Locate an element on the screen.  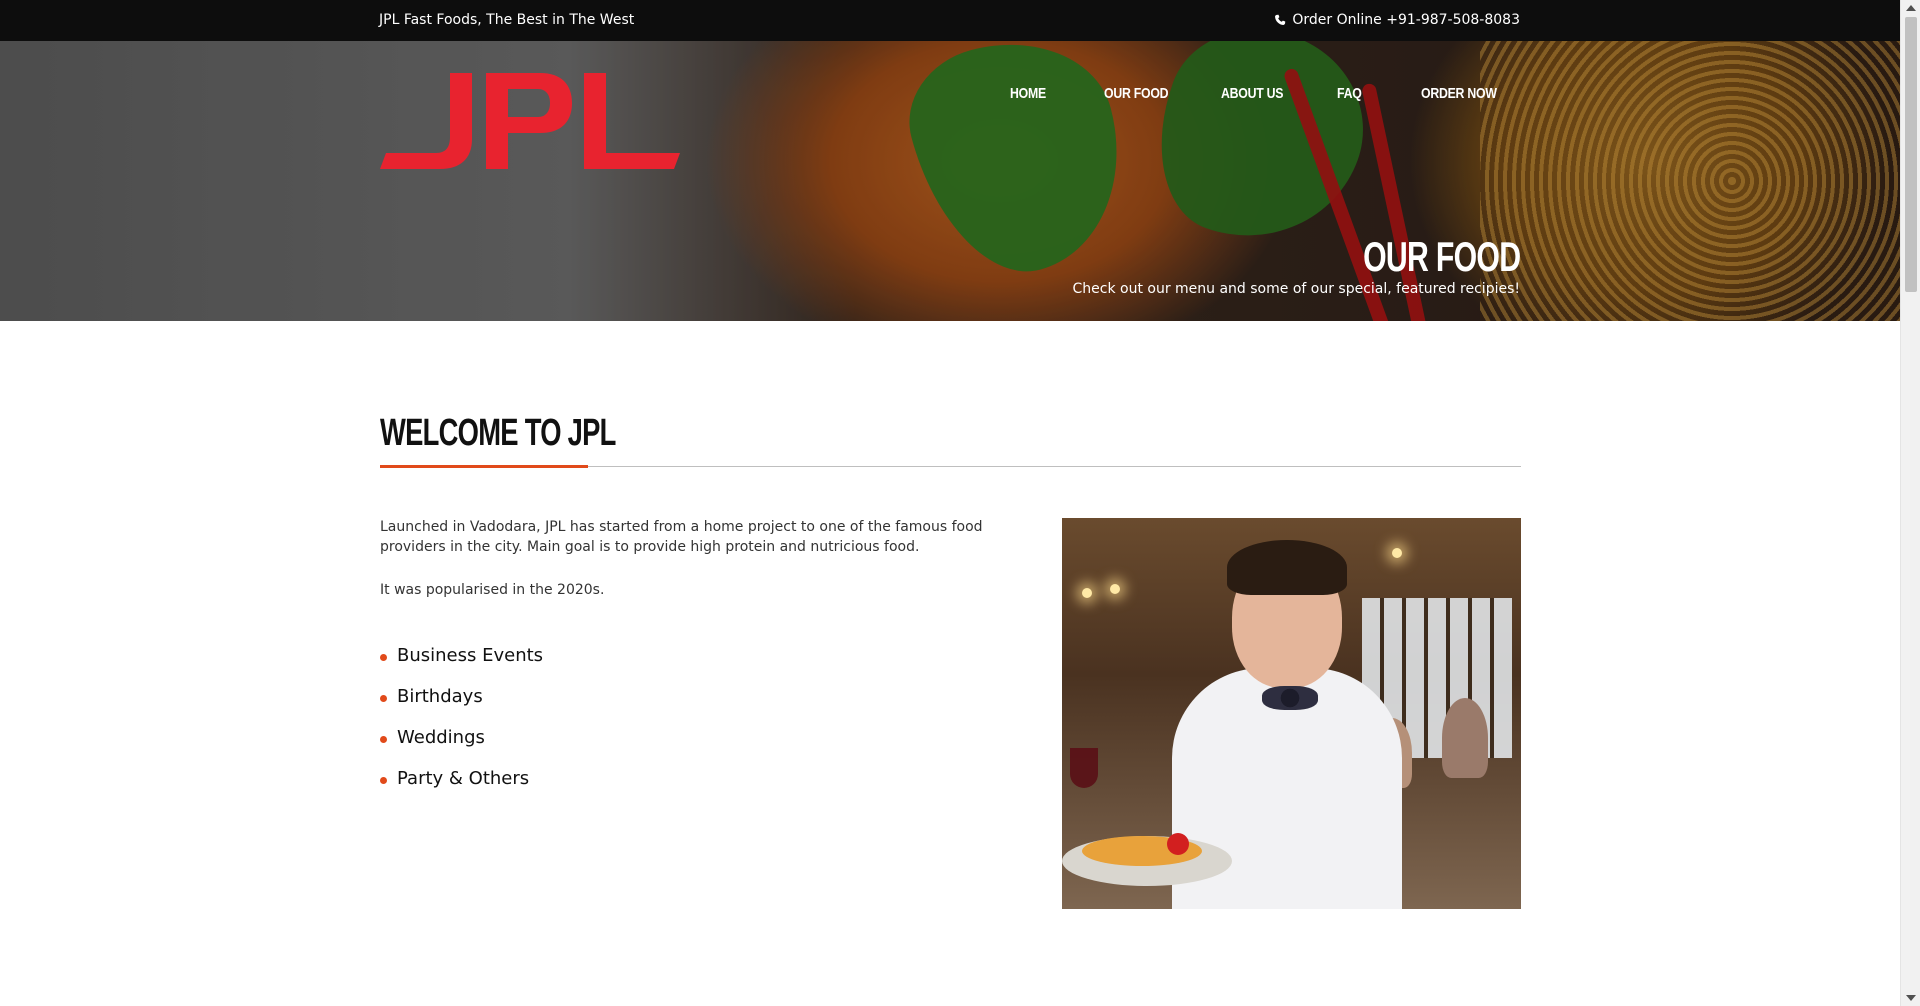
photo-waiter-hair is located at coordinates (1287, 567).